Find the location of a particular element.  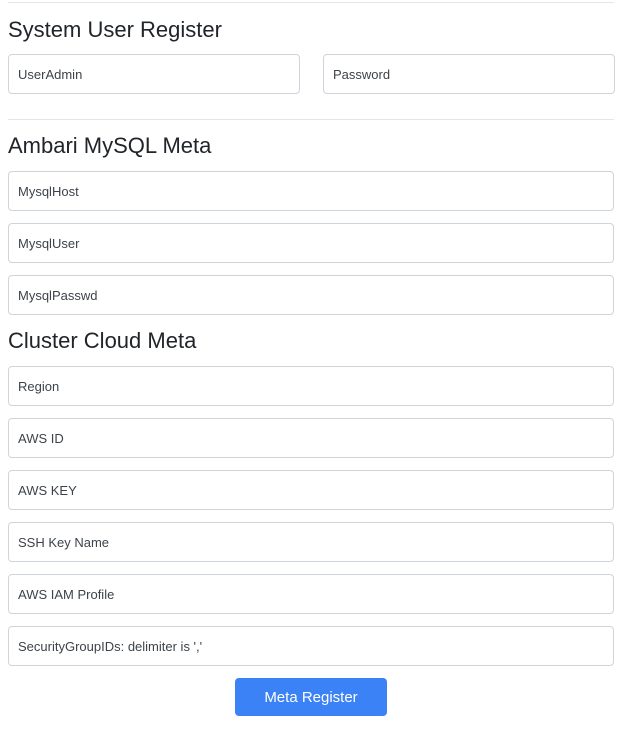

aws-id-input is located at coordinates (311, 438).